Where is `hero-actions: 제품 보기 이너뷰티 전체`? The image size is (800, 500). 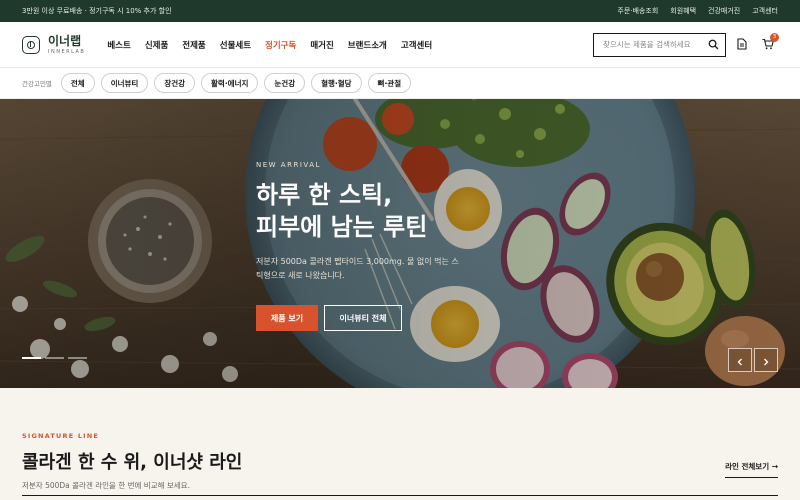
hero-actions: 제품 보기 이너뷰티 전체 is located at coordinates (361, 318).